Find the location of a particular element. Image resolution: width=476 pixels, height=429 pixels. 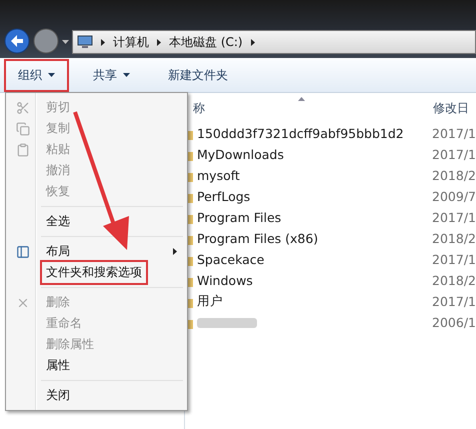

file-name: MyDownloads is located at coordinates (314, 154).